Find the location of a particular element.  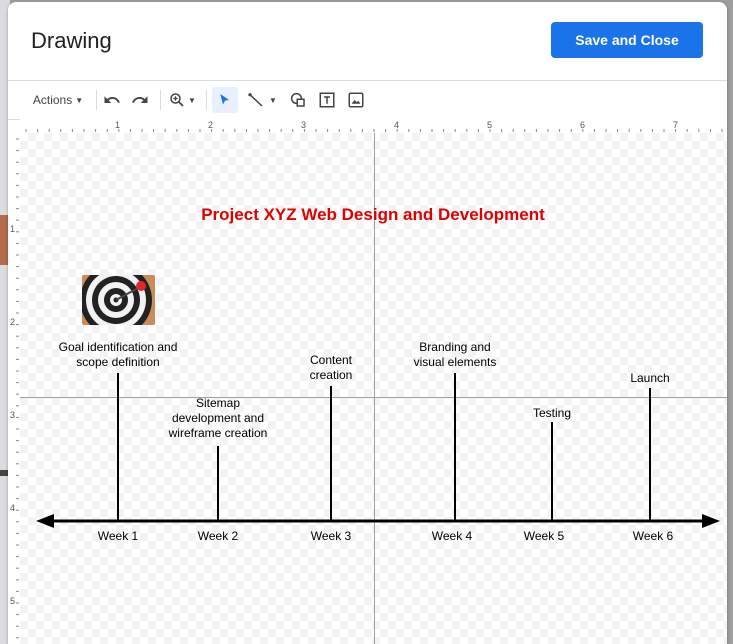

insert-image-button is located at coordinates (356, 100).